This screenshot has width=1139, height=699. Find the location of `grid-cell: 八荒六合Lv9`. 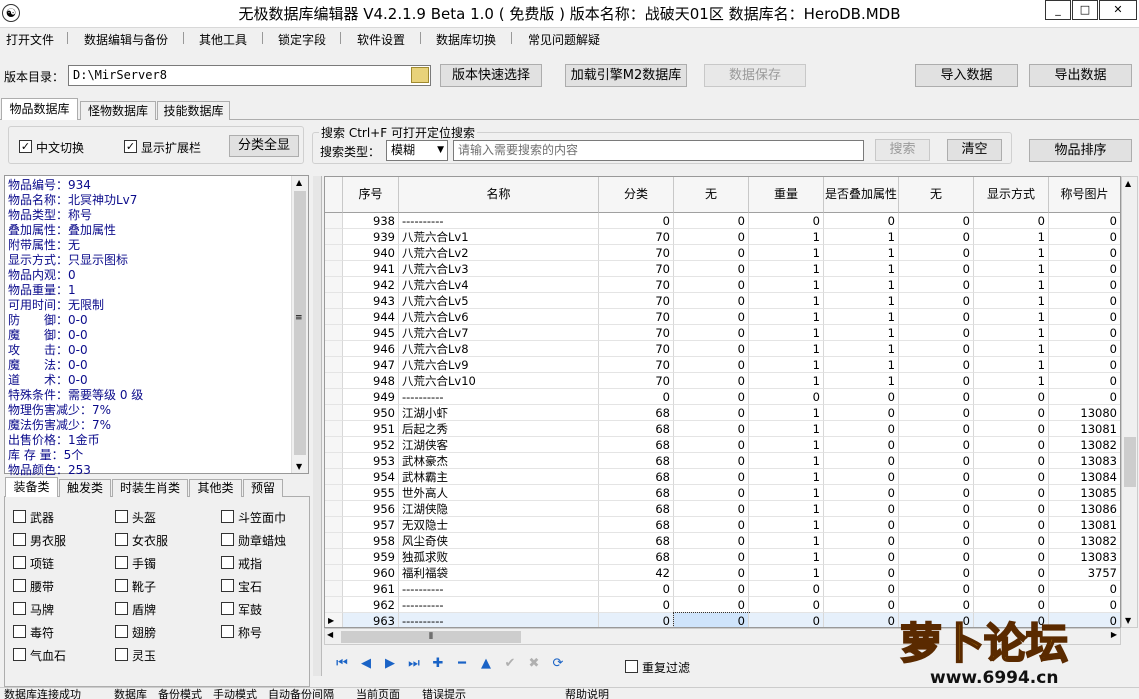

grid-cell: 八荒六合Lv9 is located at coordinates (499, 365).